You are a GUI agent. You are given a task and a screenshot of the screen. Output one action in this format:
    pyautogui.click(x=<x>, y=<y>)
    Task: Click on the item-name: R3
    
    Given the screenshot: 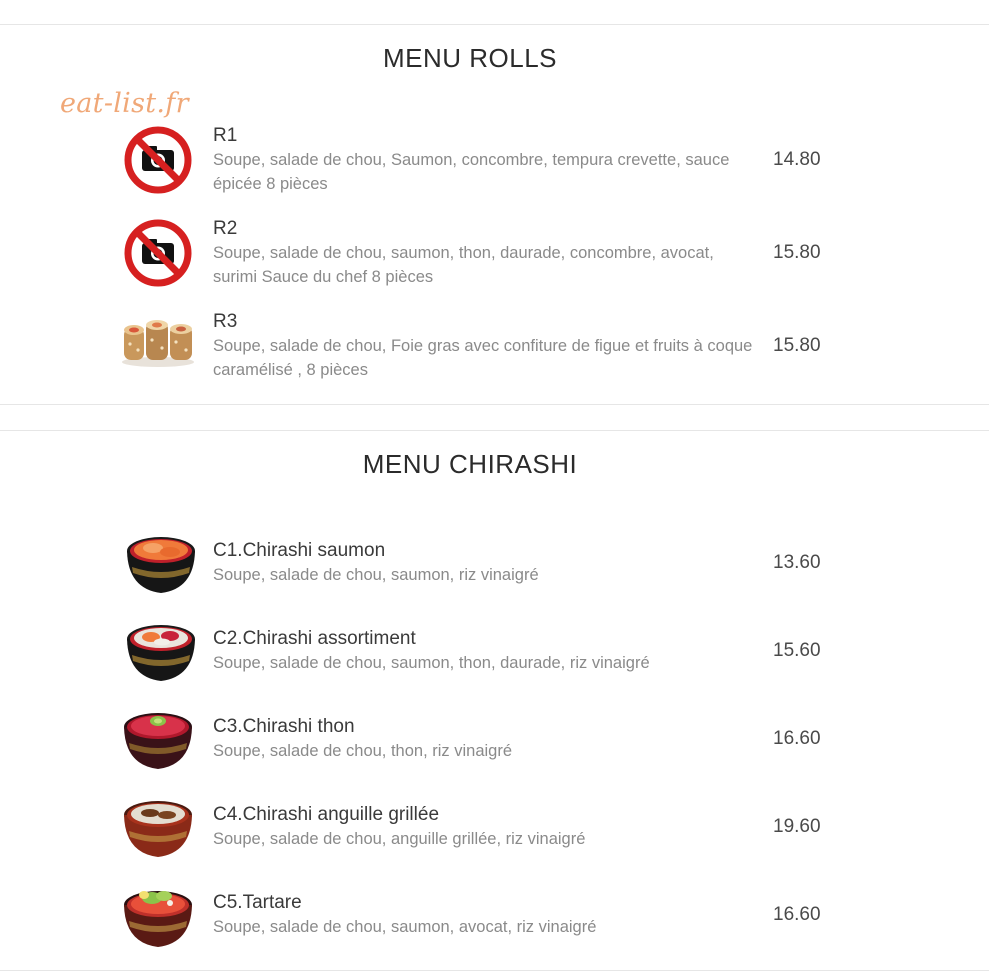 What is the action you would take?
    pyautogui.click(x=225, y=321)
    